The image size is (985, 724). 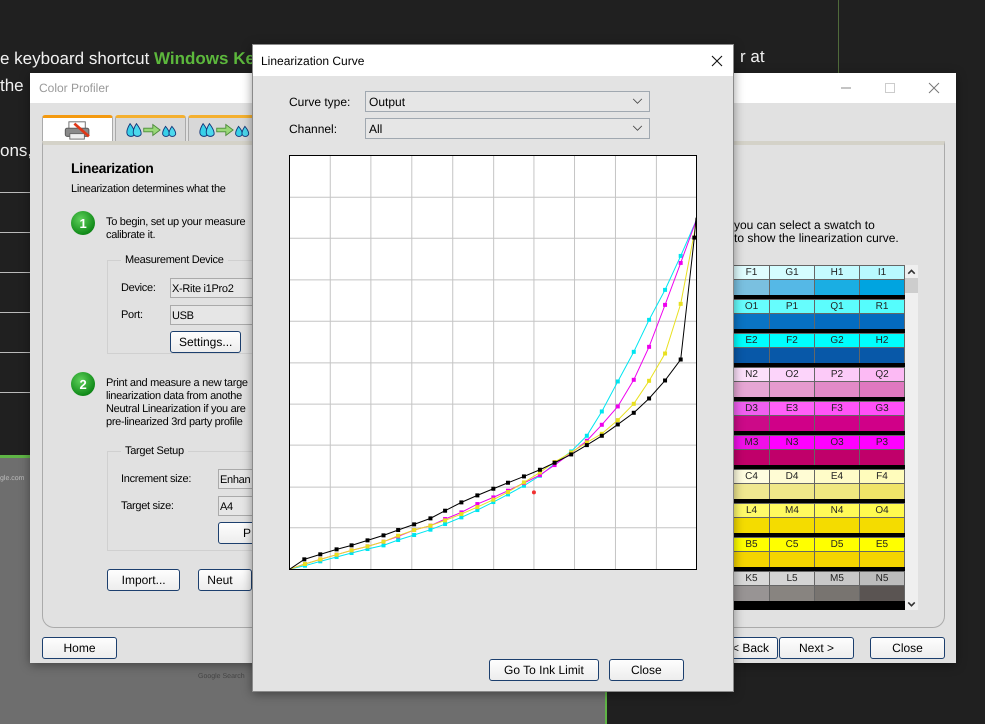 I want to click on close-icon, so click(x=717, y=60).